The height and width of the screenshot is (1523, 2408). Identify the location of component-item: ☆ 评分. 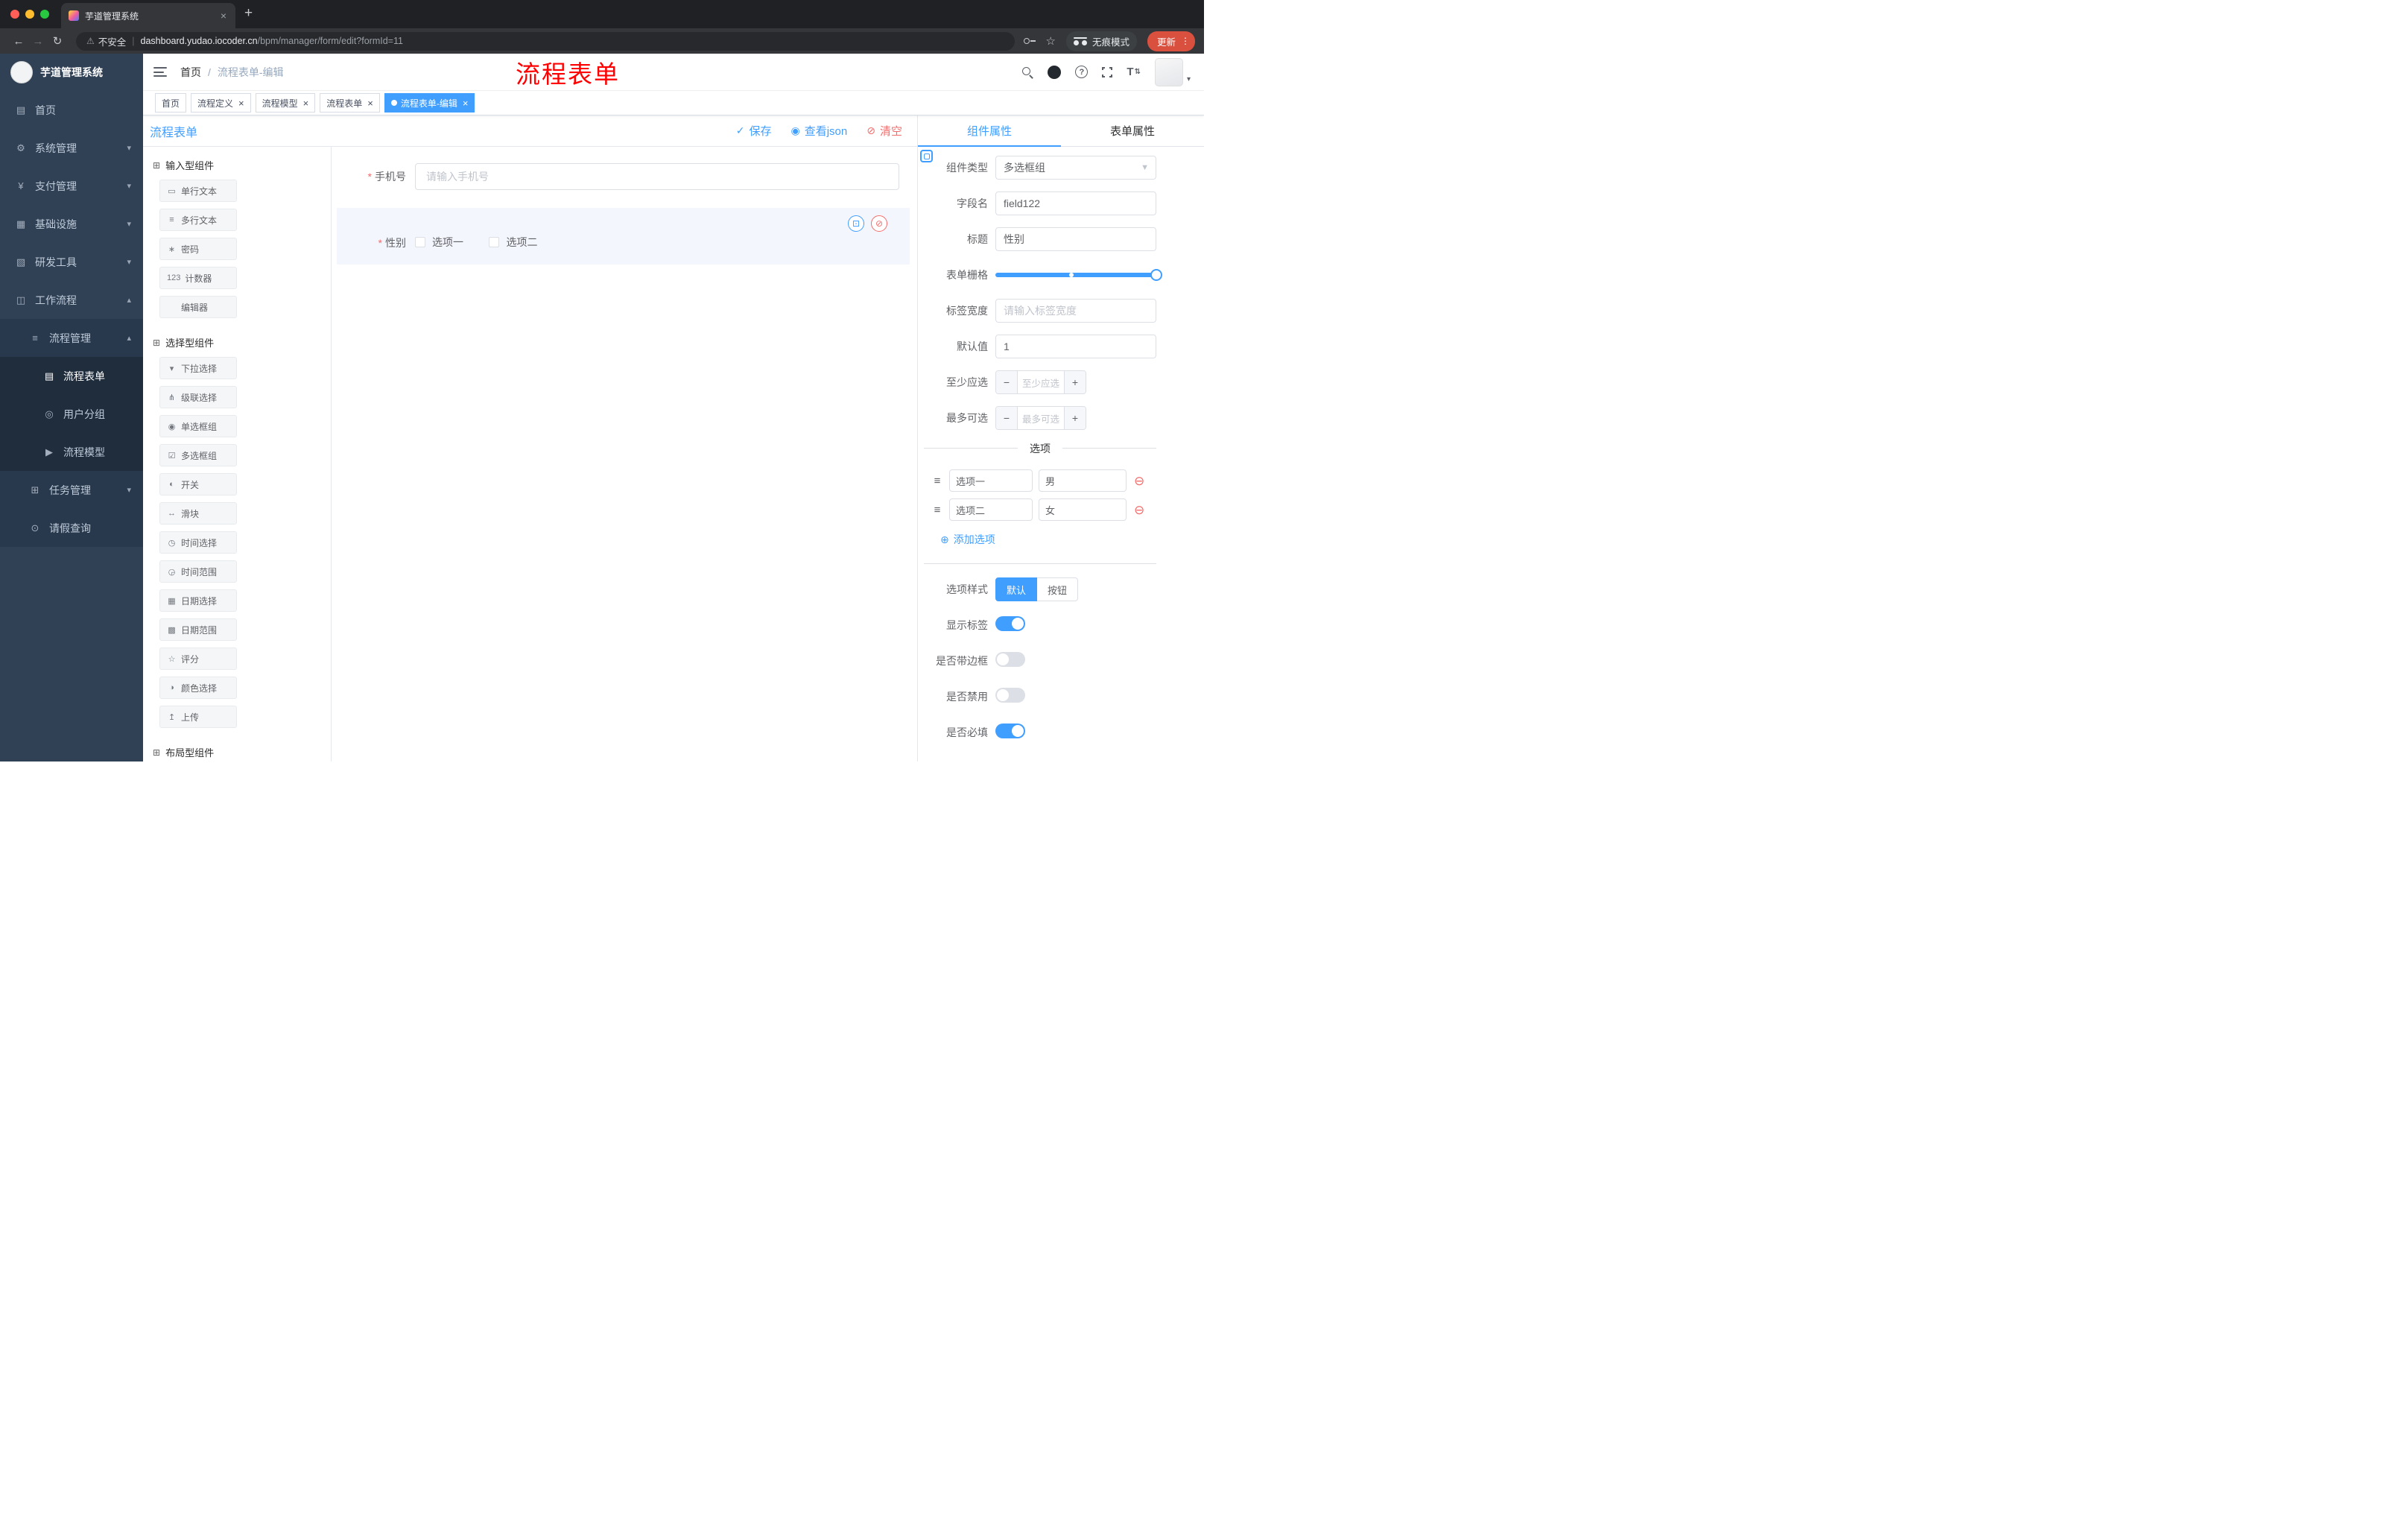
(198, 659).